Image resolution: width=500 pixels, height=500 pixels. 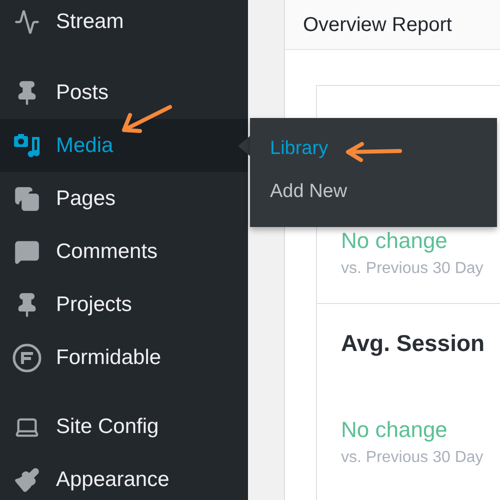 I want to click on submenu-item: Add New, so click(x=373, y=192).